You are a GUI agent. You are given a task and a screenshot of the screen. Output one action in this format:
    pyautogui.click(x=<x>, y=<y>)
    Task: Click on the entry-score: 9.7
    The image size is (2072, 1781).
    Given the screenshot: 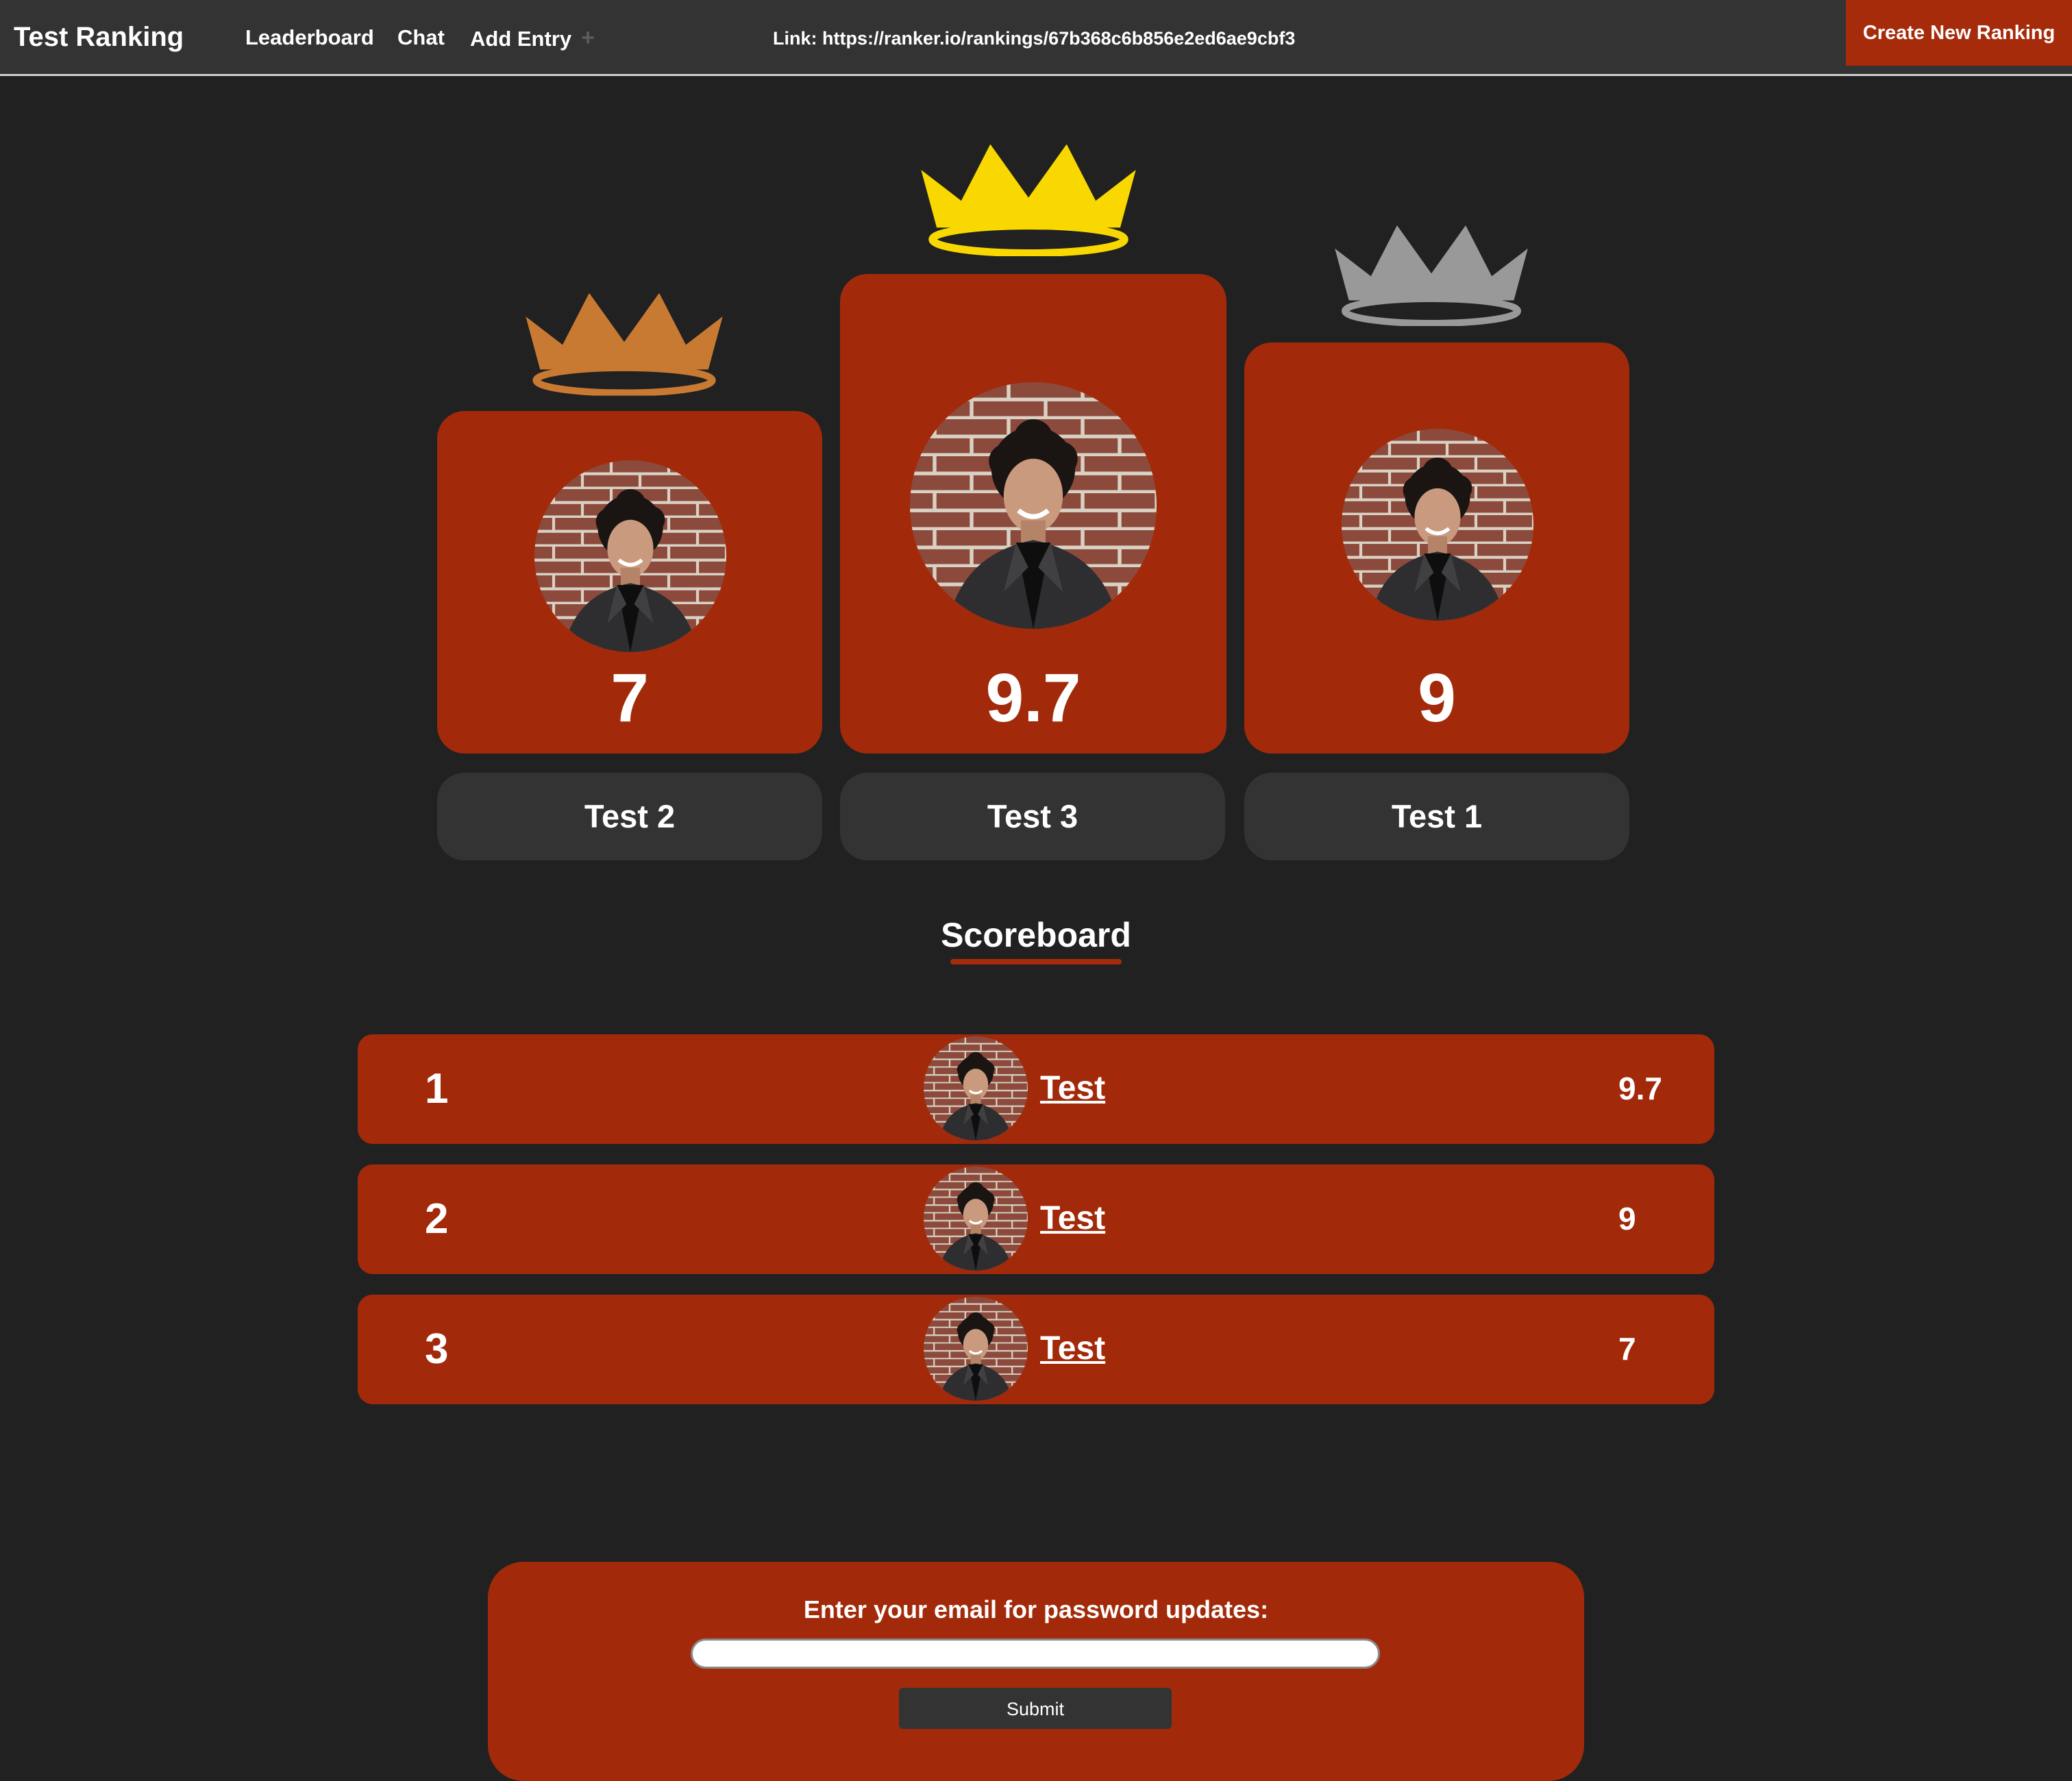 What is the action you would take?
    pyautogui.click(x=1640, y=1088)
    